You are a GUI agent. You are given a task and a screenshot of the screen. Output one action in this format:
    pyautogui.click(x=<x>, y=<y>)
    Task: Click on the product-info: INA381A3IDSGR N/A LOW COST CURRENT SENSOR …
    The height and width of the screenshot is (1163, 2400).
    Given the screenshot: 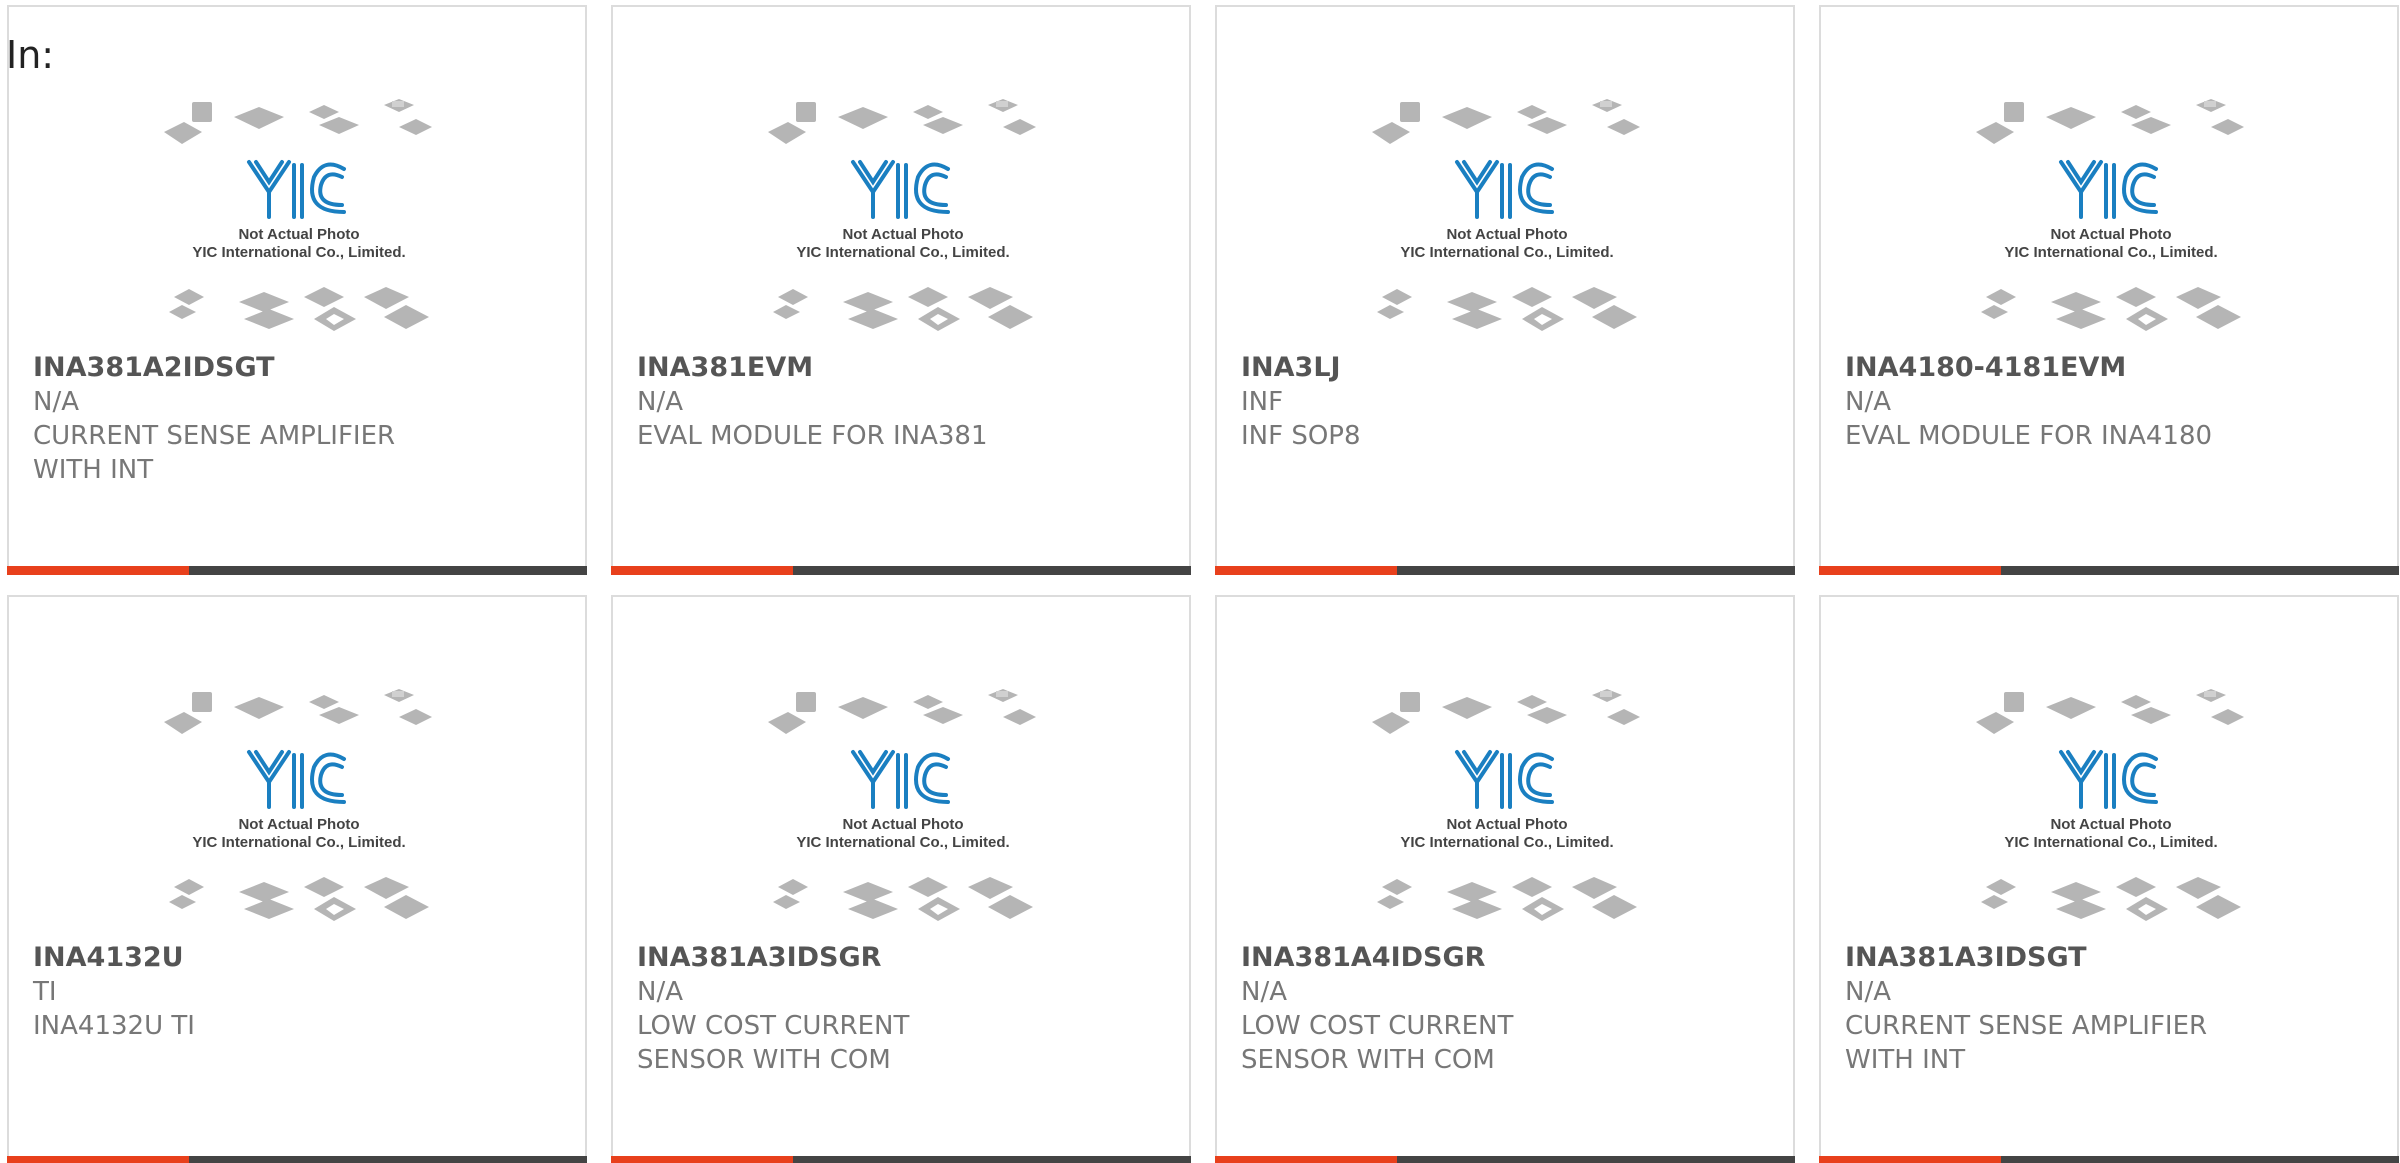 What is the action you would take?
    pyautogui.click(x=901, y=1009)
    